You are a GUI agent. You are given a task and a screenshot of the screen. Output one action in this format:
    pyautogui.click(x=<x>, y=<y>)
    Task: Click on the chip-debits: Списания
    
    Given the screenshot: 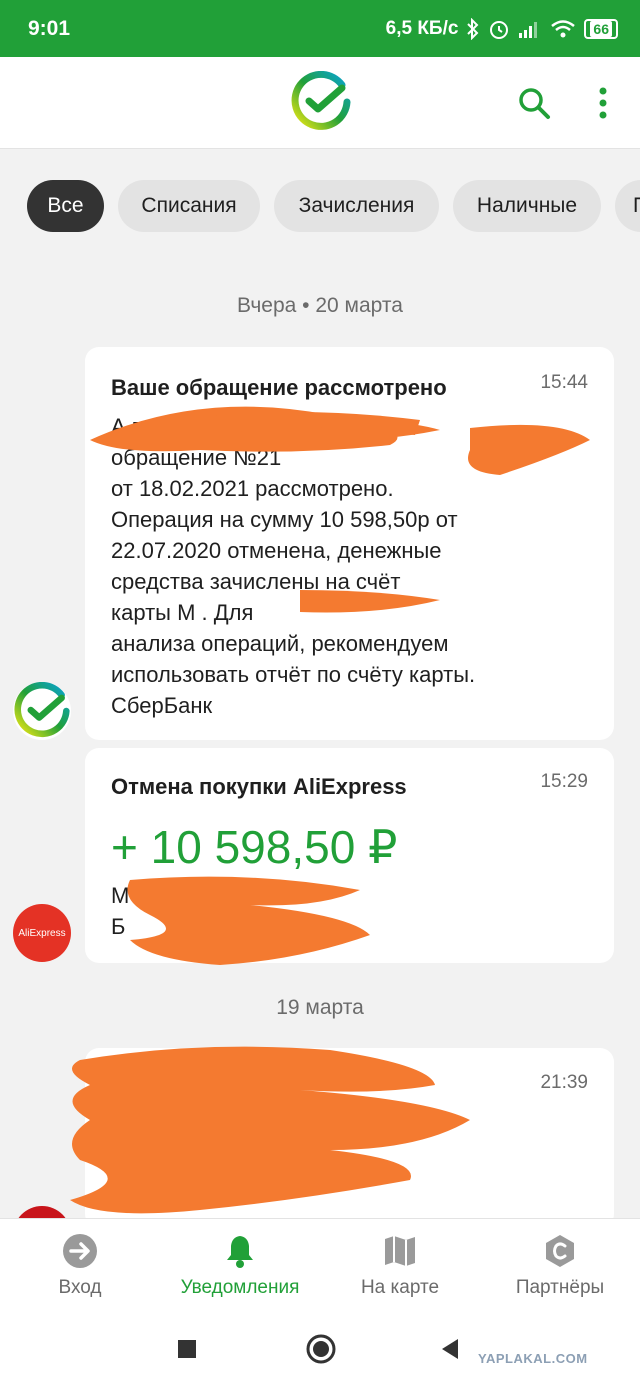 What is the action you would take?
    pyautogui.click(x=189, y=206)
    